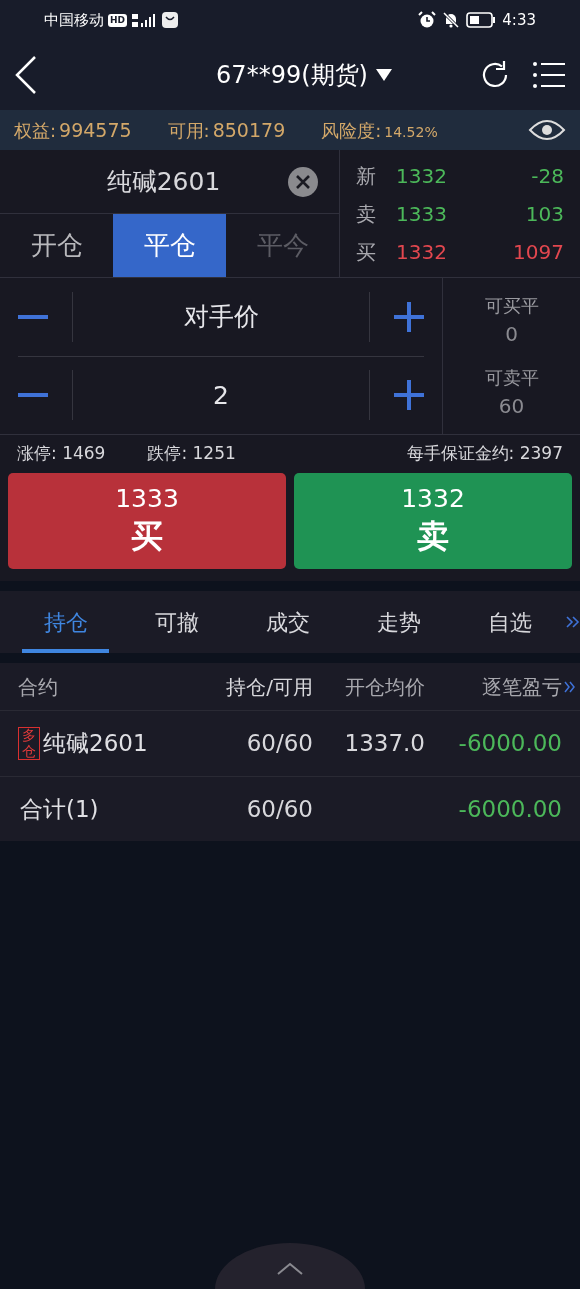 The image size is (580, 1289). I want to click on order-type-tab: 平仓, so click(169, 245).